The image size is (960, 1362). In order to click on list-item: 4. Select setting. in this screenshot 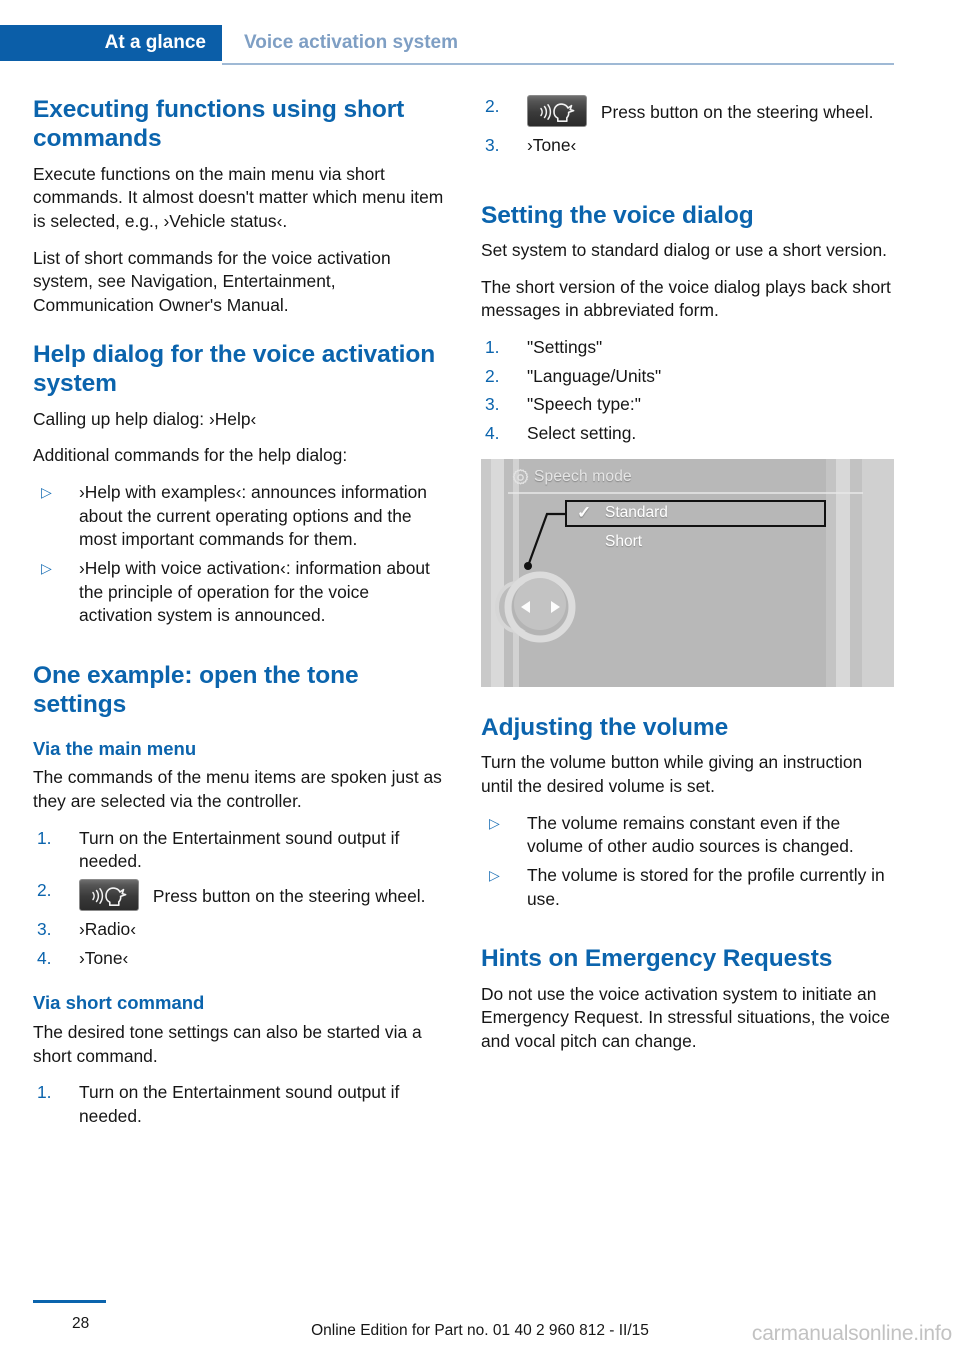, I will do `click(687, 434)`.